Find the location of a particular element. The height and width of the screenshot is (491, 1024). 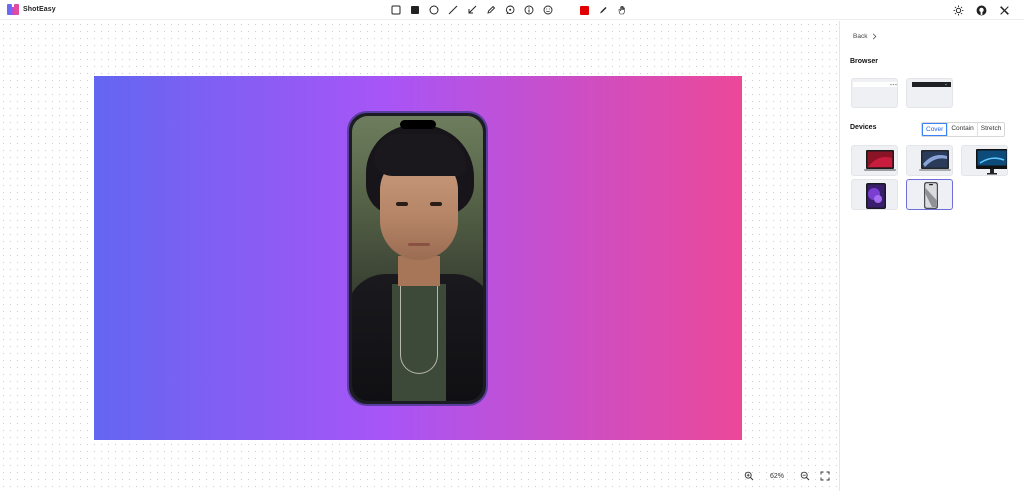

ipad-frame is located at coordinates (874, 194).